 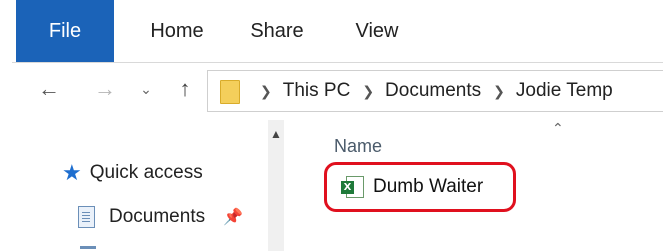 I want to click on nav-item-documents: Documents 📌, so click(x=160, y=217).